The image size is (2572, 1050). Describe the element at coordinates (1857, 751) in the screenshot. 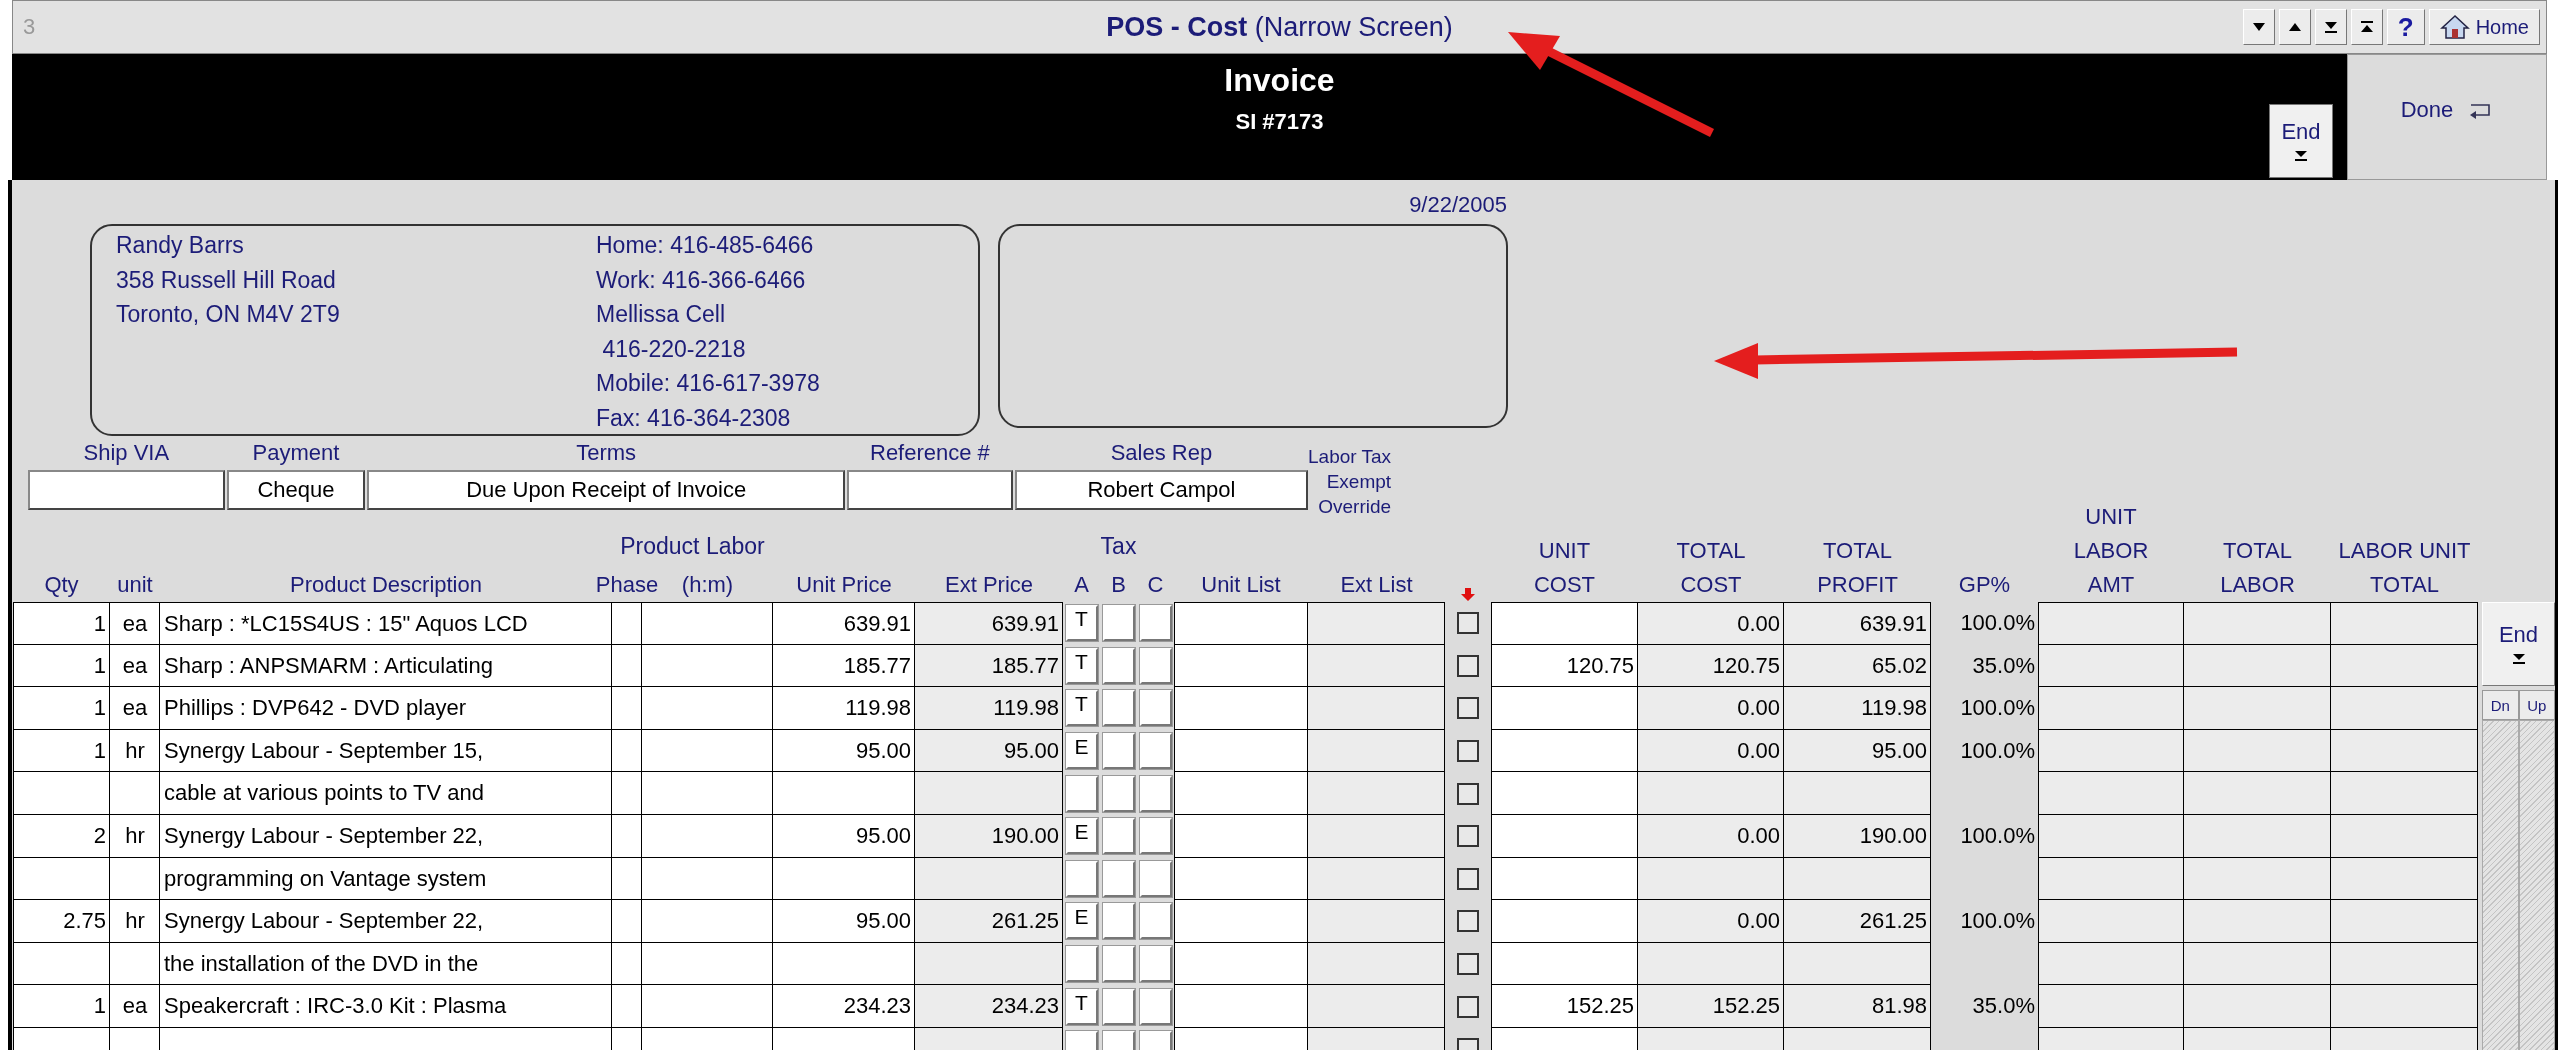

I see `profit-cell: 95.00` at that location.